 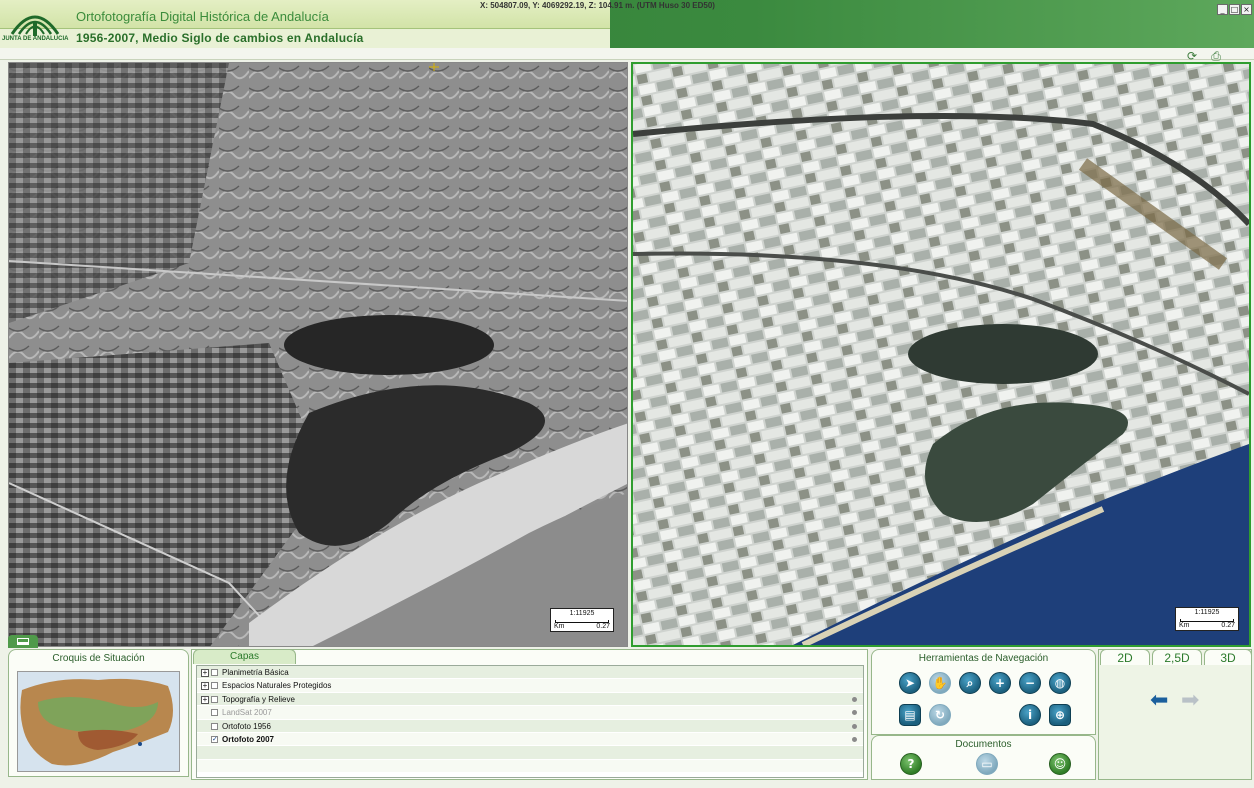 I want to click on pan-hand-icon: ✋, so click(x=940, y=683).